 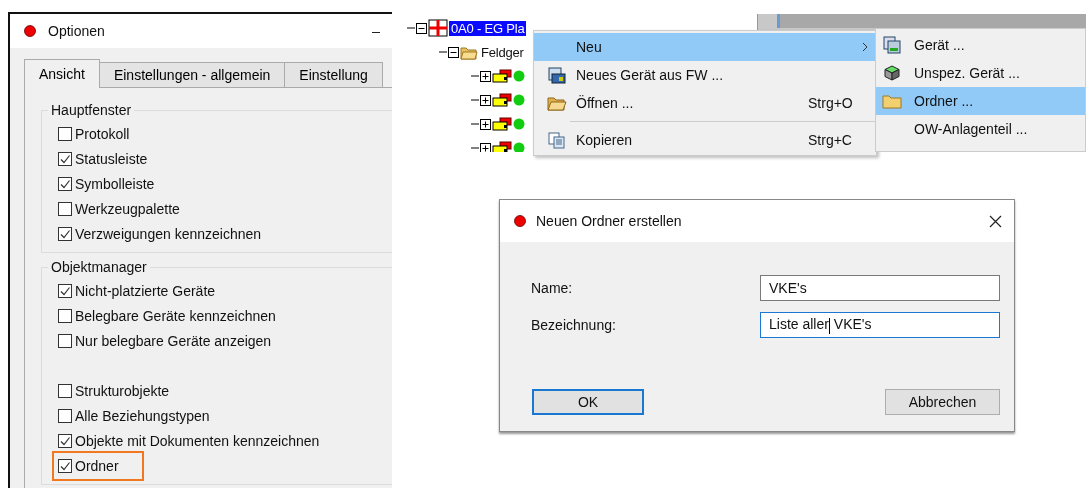 I want to click on window-title: Optionen, so click(x=77, y=31).